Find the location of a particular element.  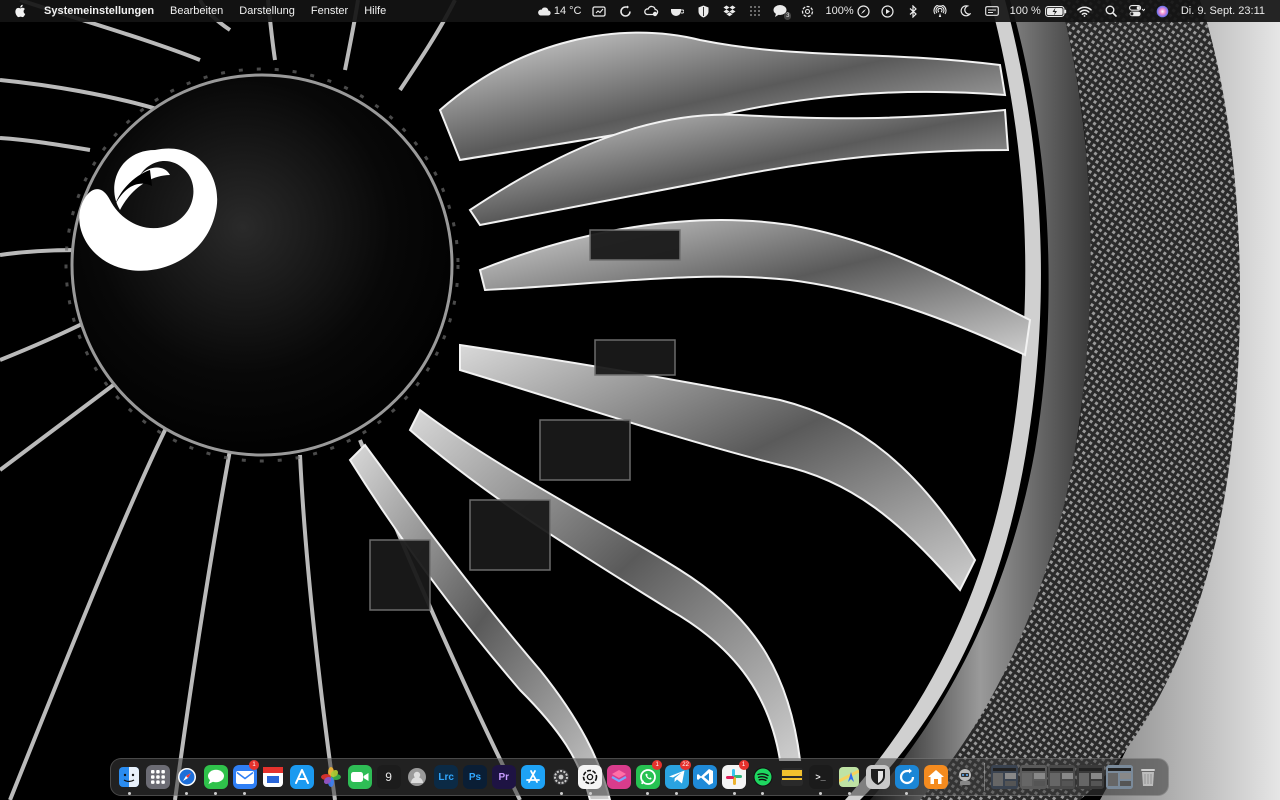

airdrop-icon is located at coordinates (940, 11).